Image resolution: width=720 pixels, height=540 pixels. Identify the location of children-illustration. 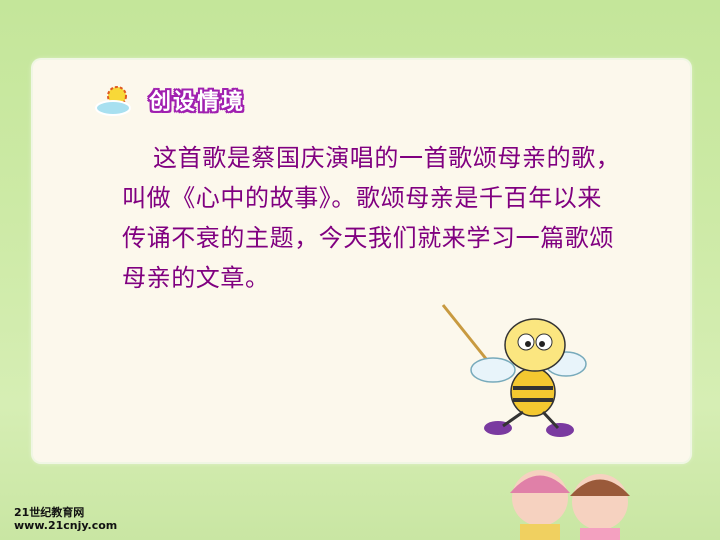
(570, 505).